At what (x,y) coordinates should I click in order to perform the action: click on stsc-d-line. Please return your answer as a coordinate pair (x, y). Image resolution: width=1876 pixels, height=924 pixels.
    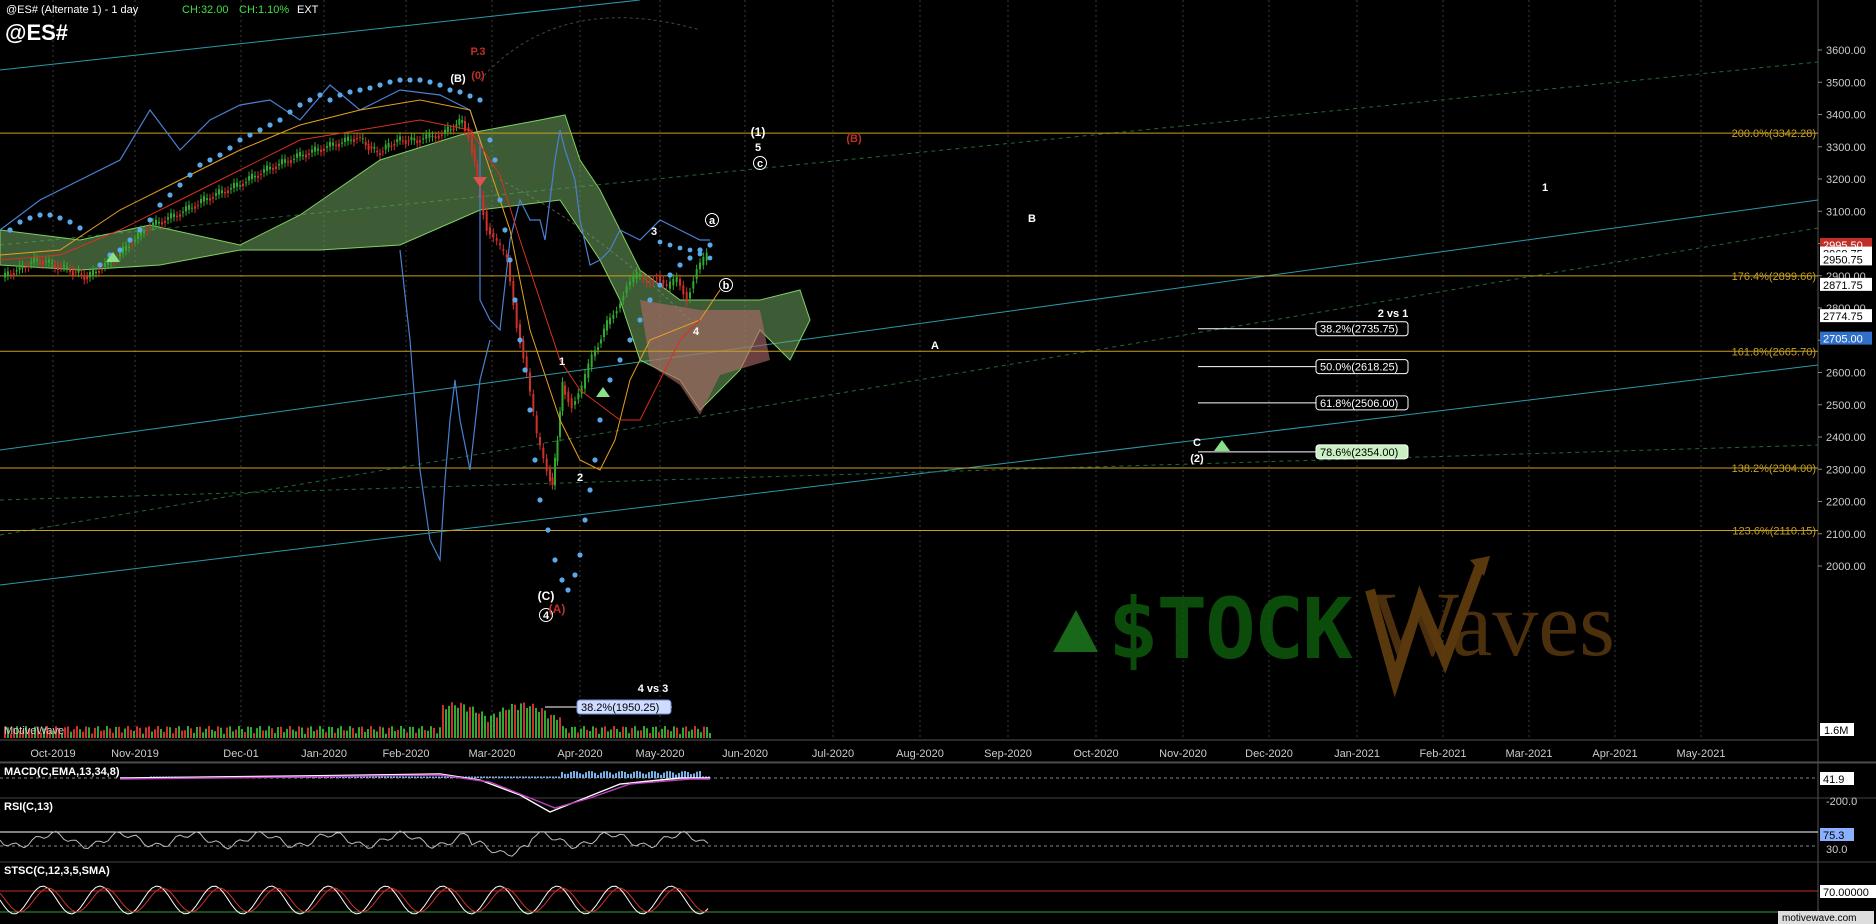
    Looking at the image, I should click on (354, 900).